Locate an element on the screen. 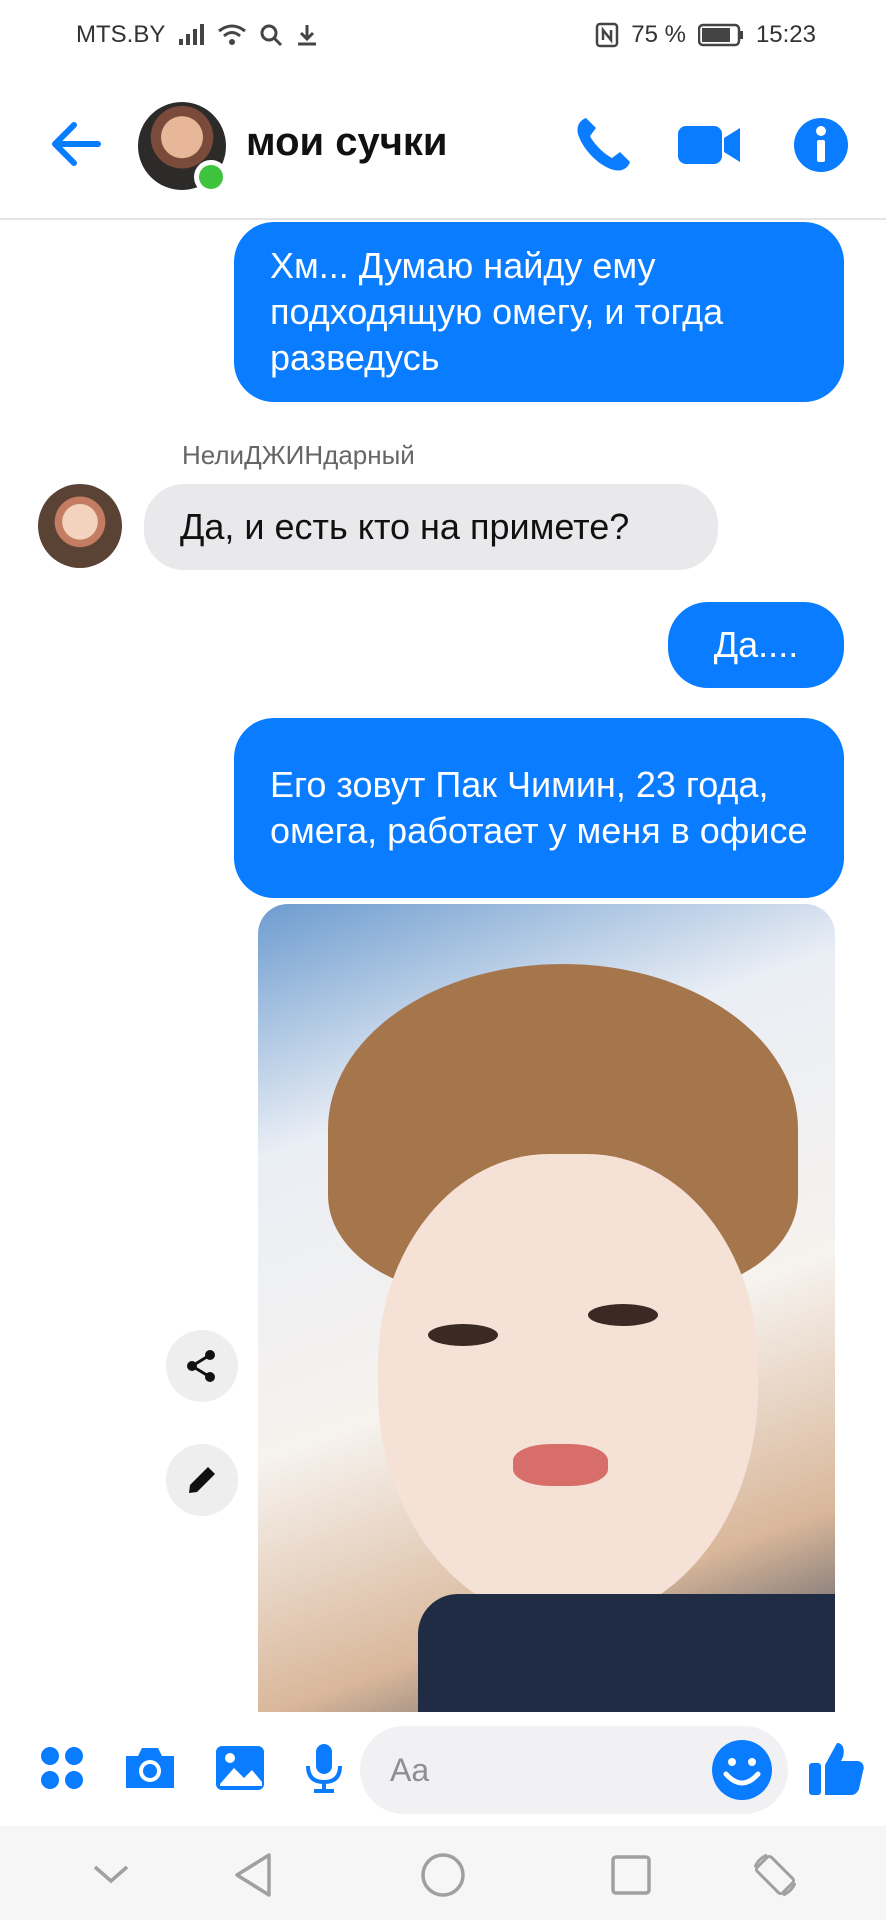 The height and width of the screenshot is (1920, 886). triangle-back-icon is located at coordinates (253, 1875).